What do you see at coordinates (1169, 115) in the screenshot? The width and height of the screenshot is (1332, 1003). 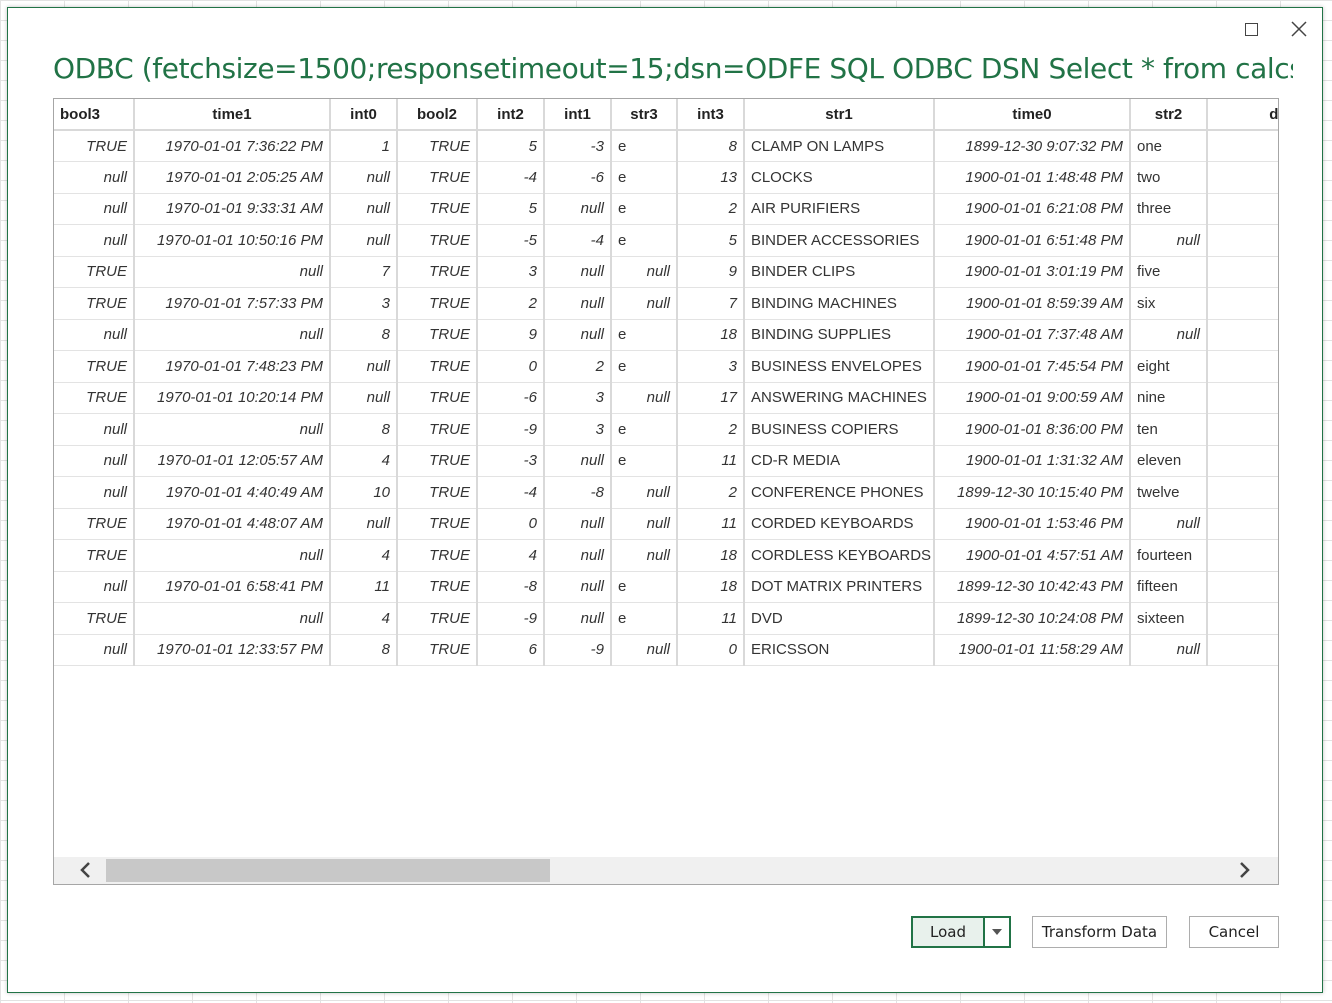 I see `column-header-str2: str2` at bounding box center [1169, 115].